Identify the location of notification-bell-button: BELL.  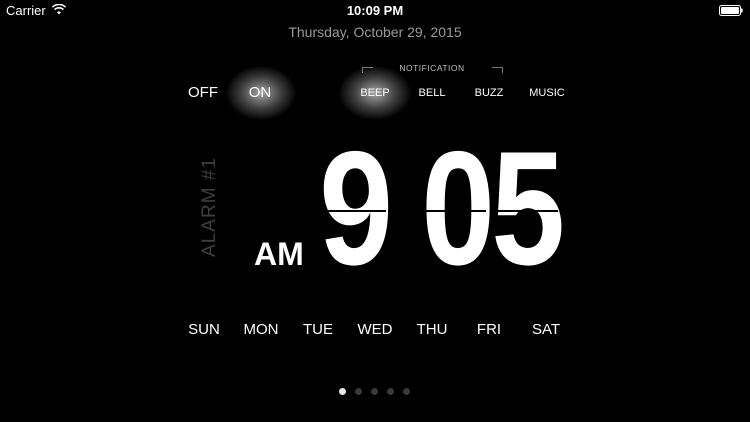
(432, 93).